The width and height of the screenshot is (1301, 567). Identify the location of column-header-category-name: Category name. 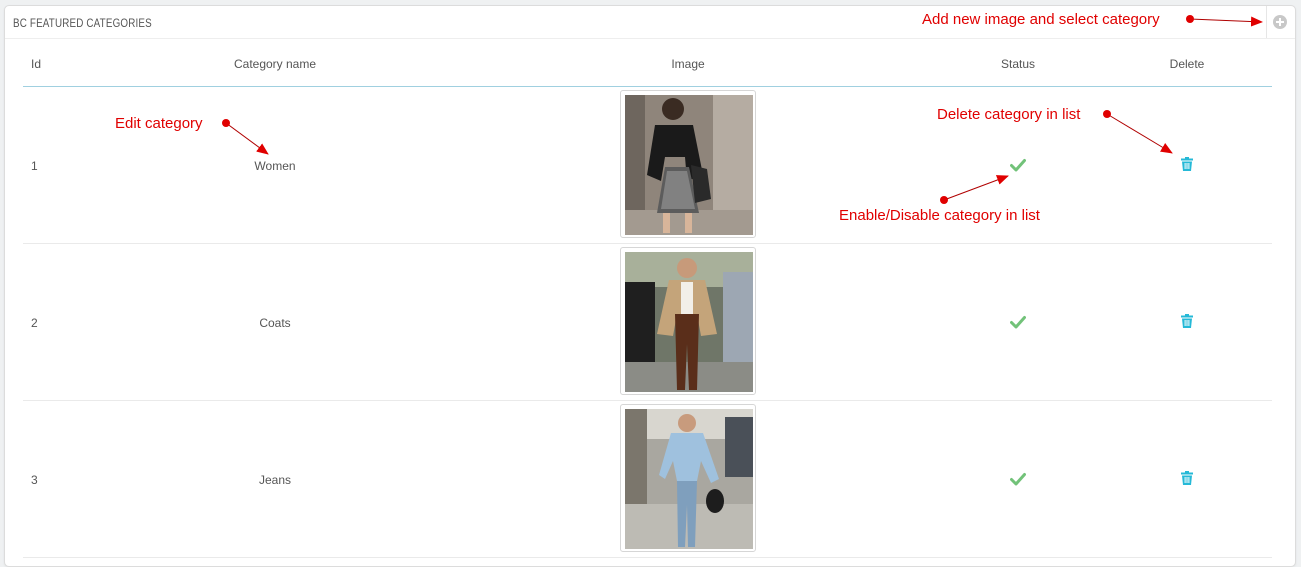
(275, 64).